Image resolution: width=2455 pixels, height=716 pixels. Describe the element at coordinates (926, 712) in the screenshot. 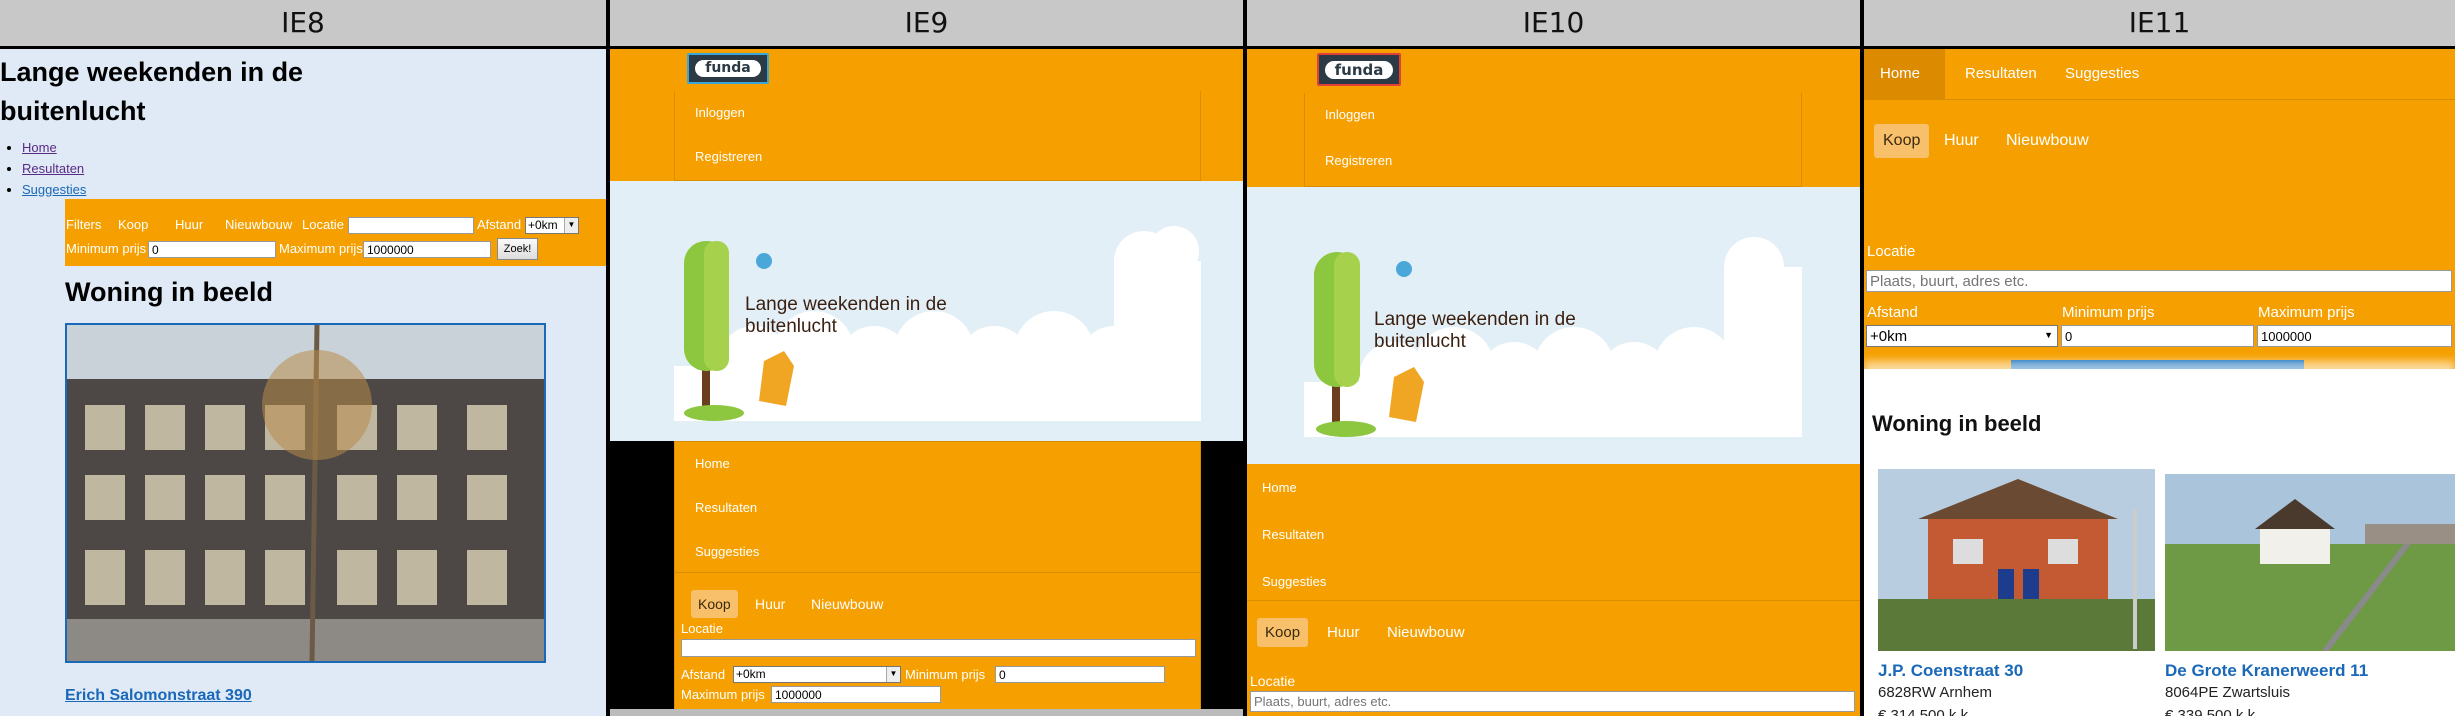

I see `horizontal-scrollbar` at that location.